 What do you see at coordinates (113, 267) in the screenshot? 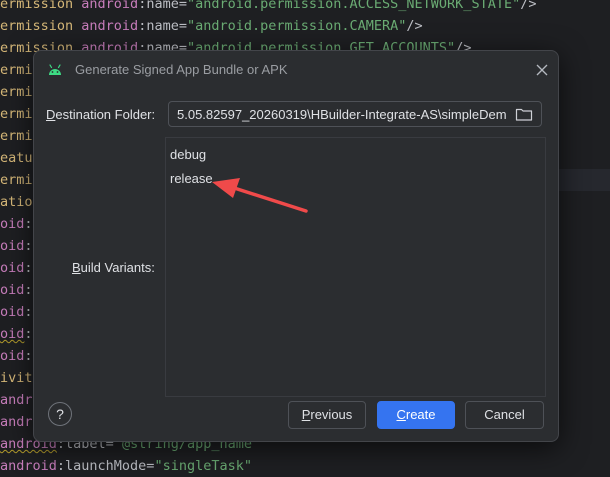
I see `build-variants-label: Build Variants:` at bounding box center [113, 267].